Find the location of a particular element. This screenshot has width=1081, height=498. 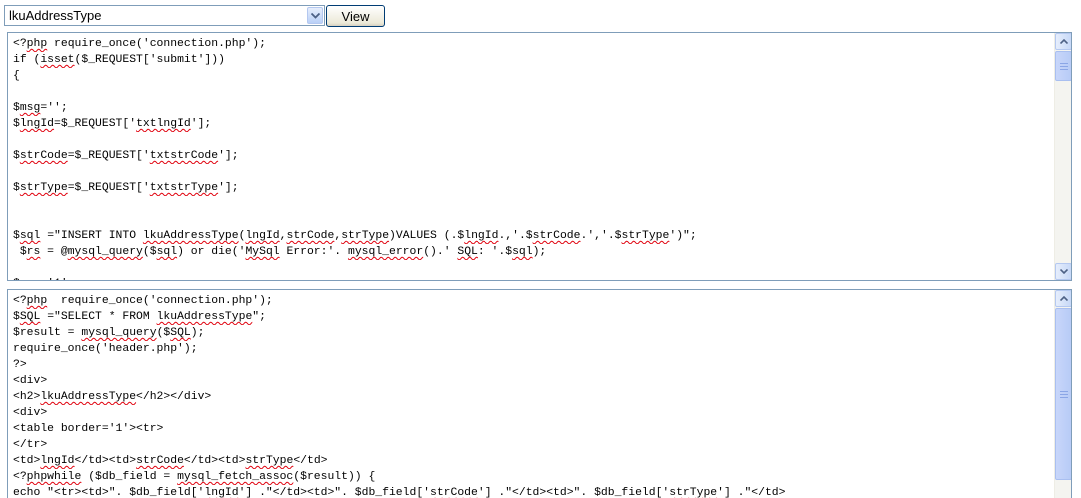

code-line: $msg=''; is located at coordinates (532, 108).